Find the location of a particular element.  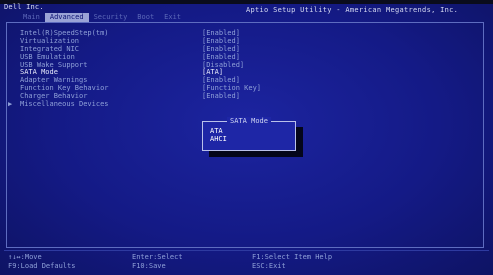

setting-row-virtualization: Virtualization [Enabled] is located at coordinates (250, 41).